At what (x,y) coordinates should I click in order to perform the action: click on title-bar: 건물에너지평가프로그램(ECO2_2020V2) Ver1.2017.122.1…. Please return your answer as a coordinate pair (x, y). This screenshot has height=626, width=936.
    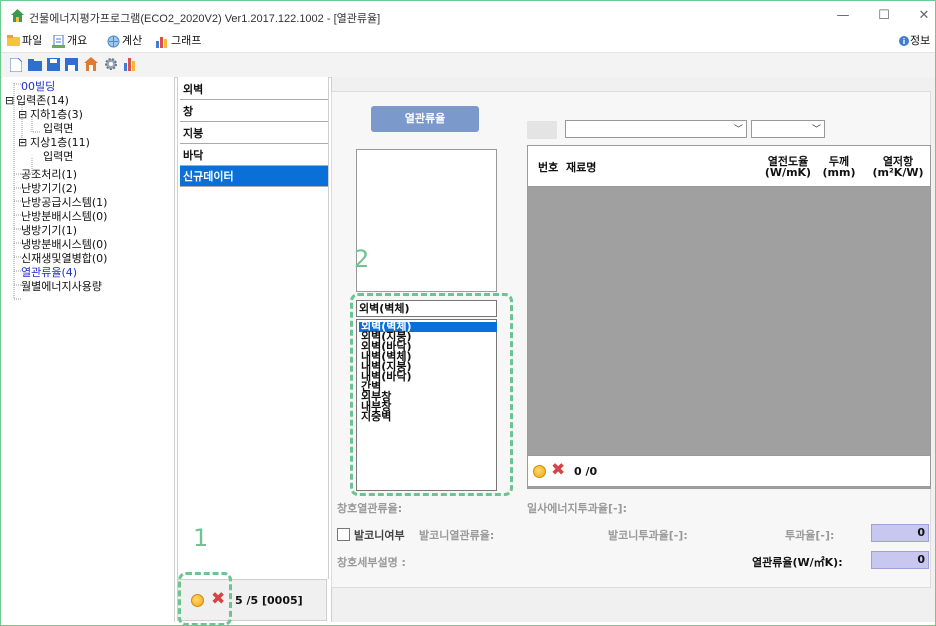
    Looking at the image, I should click on (468, 16).